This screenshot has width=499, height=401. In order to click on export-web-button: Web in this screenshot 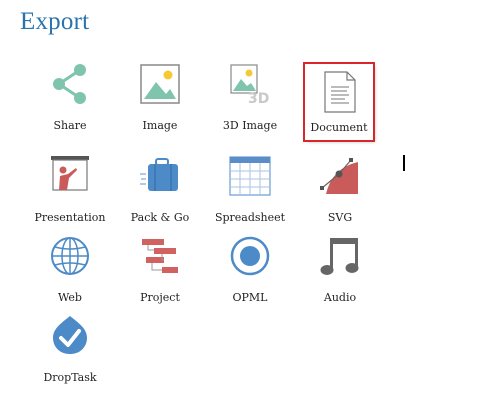, I will do `click(70, 273)`.